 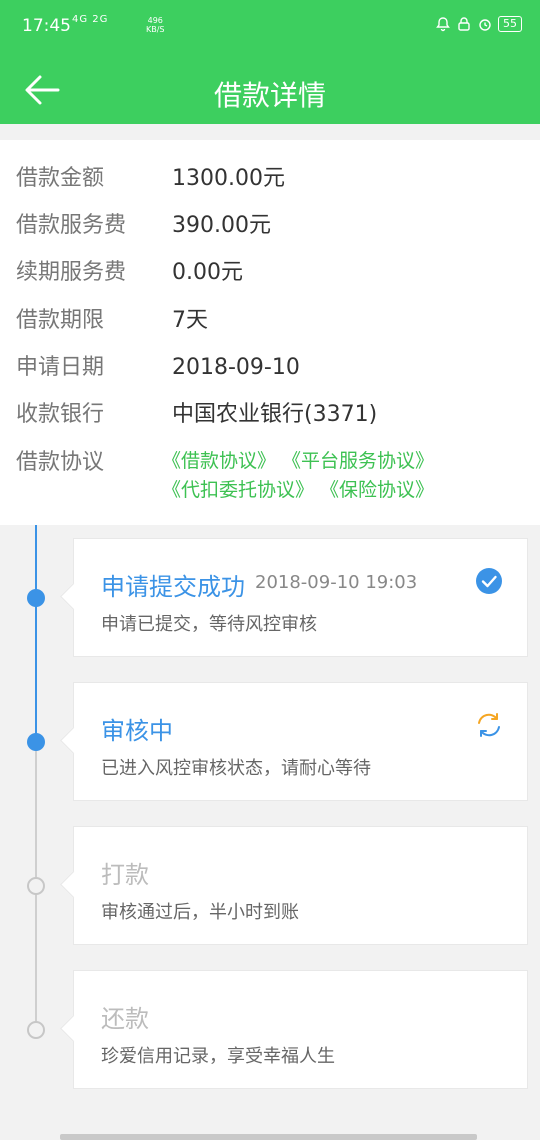 What do you see at coordinates (485, 25) in the screenshot?
I see `alarm-icon` at bounding box center [485, 25].